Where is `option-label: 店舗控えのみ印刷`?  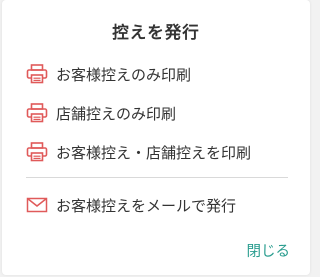 option-label: 店舗控えのみ印刷 is located at coordinates (116, 113).